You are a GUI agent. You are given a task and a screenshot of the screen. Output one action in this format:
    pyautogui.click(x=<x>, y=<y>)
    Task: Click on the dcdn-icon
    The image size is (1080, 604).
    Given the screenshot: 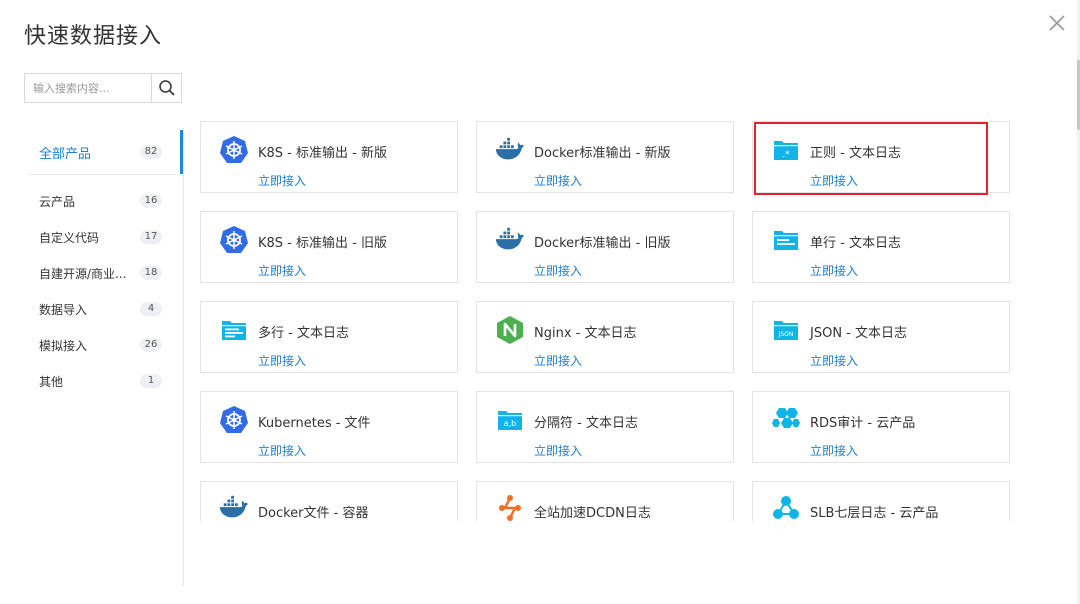 What is the action you would take?
    pyautogui.click(x=510, y=508)
    